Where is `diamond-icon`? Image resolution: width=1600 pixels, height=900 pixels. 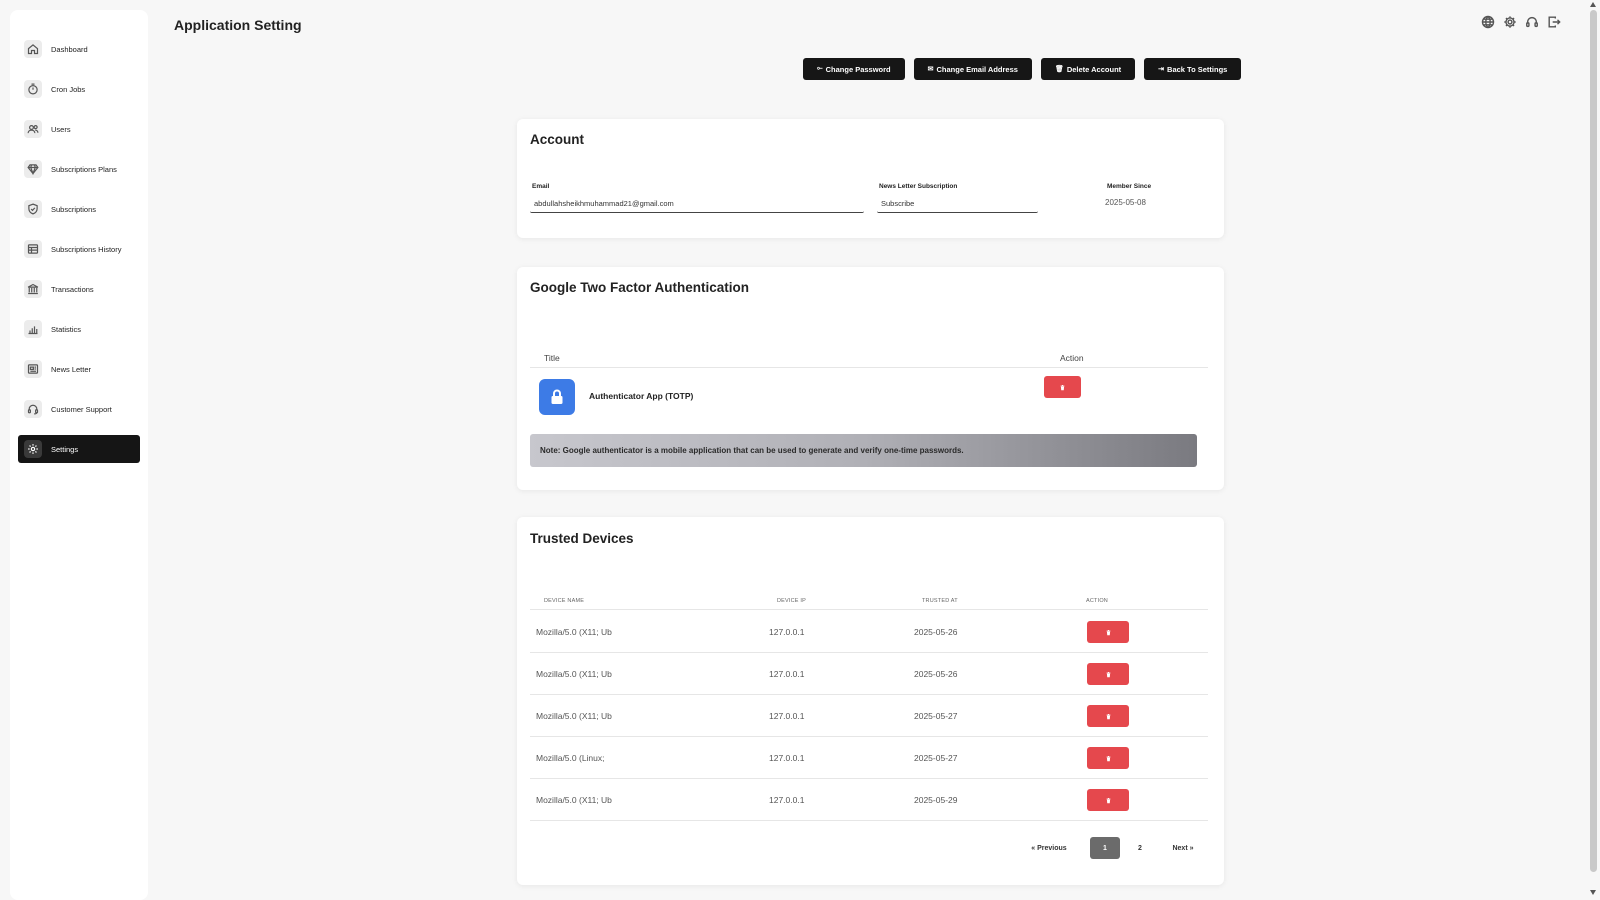 diamond-icon is located at coordinates (33, 169).